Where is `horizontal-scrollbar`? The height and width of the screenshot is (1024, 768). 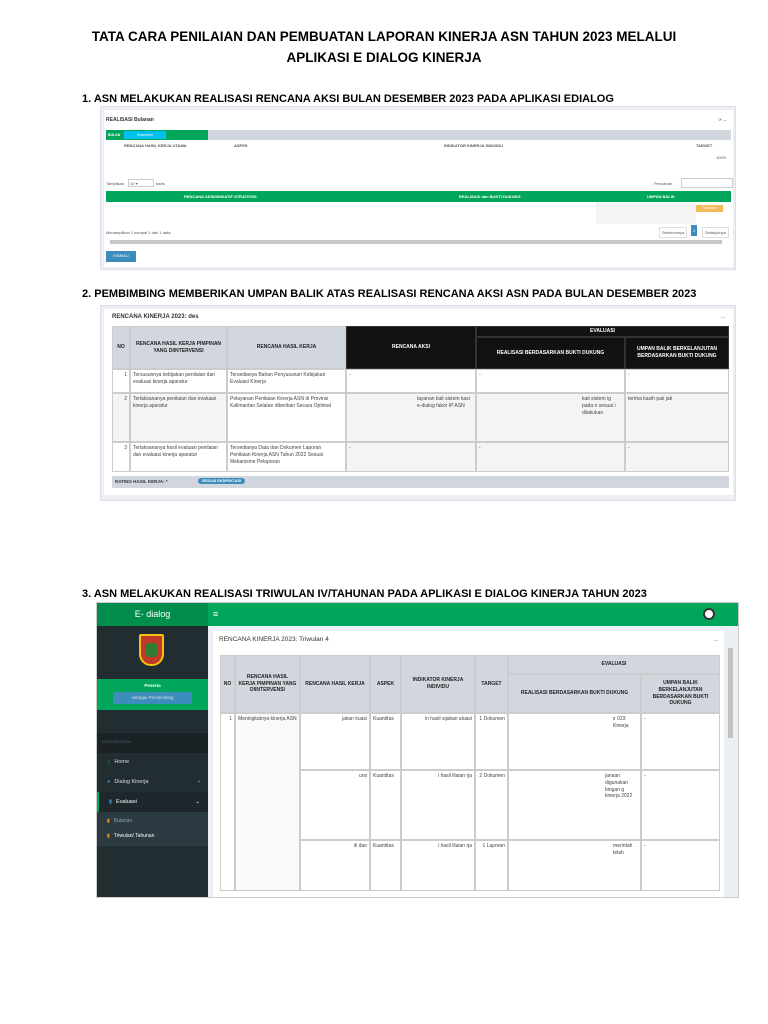 horizontal-scrollbar is located at coordinates (416, 242).